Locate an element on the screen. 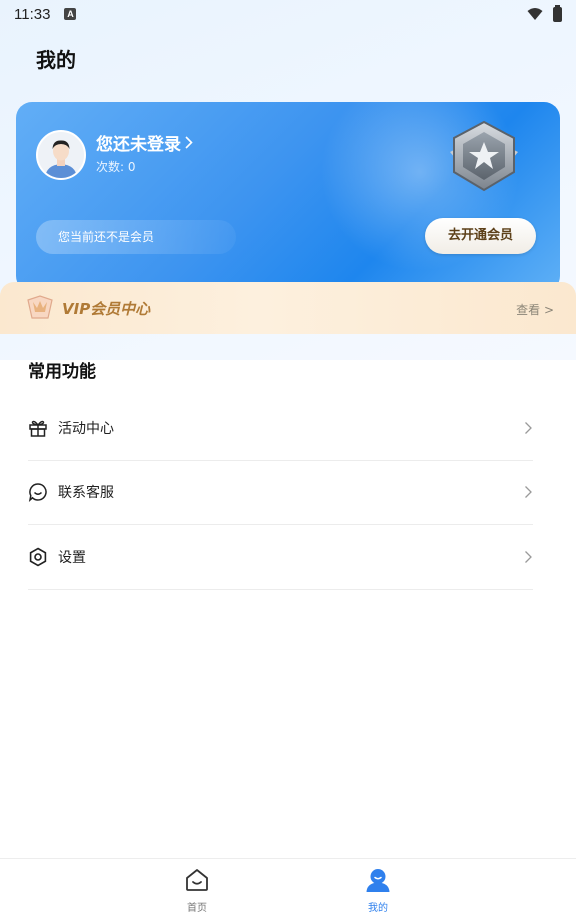 The image size is (576, 920). login-prompt: 您还未登录 is located at coordinates (144, 142).